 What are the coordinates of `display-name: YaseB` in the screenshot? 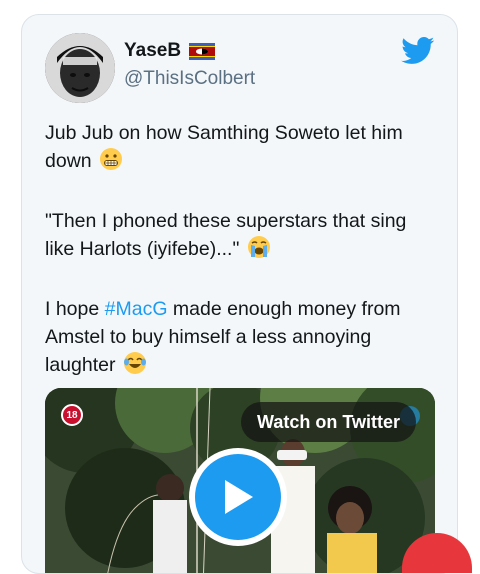 It's located at (152, 51).